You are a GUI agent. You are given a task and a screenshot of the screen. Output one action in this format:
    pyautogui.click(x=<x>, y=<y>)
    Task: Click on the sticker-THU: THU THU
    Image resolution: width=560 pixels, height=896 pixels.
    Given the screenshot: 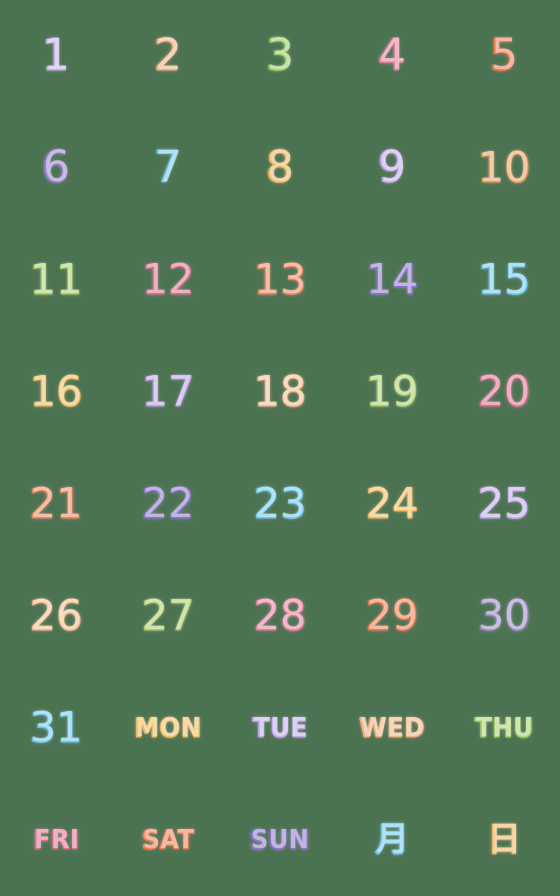 What is the action you would take?
    pyautogui.click(x=504, y=728)
    